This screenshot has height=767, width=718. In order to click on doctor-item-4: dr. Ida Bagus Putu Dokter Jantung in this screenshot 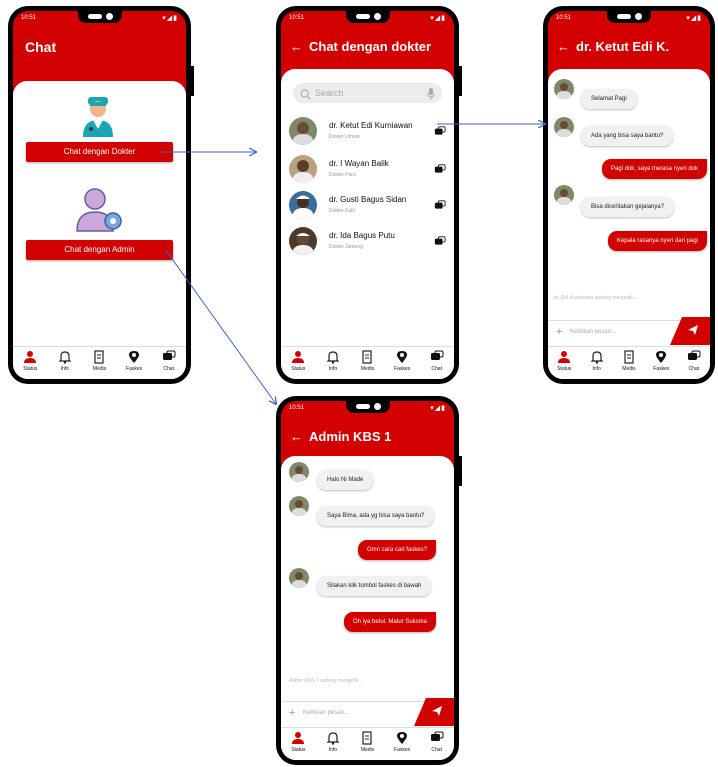, I will do `click(367, 244)`.